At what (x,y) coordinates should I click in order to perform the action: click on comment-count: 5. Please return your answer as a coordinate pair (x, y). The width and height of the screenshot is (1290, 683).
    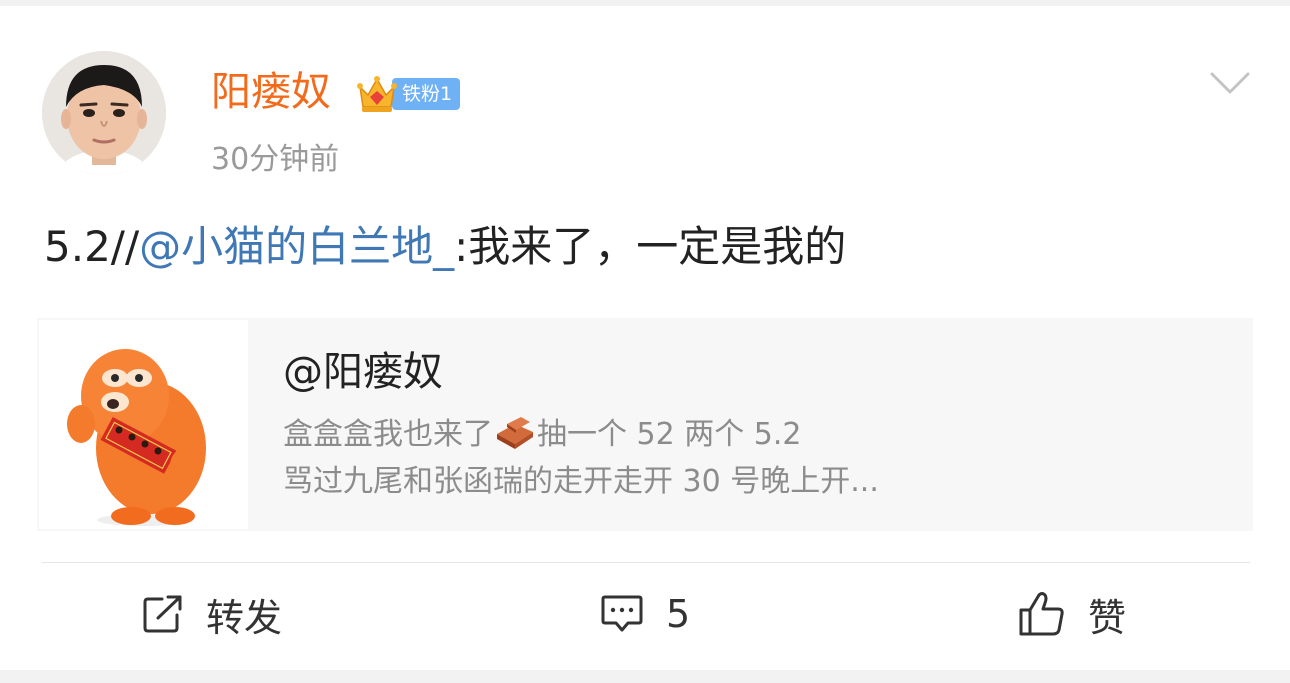
    Looking at the image, I should click on (678, 614).